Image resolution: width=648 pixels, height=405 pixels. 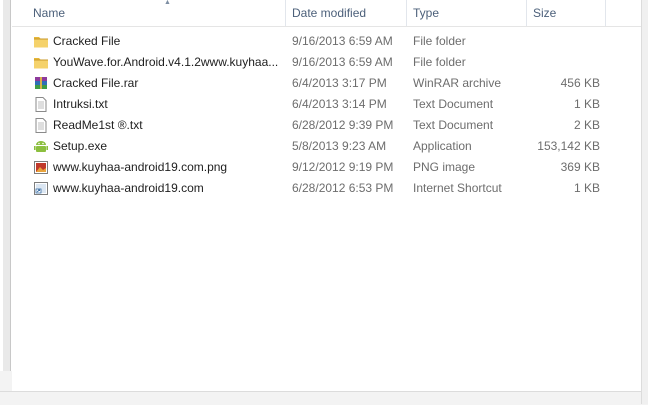 I want to click on png-image-icon, so click(x=41, y=167).